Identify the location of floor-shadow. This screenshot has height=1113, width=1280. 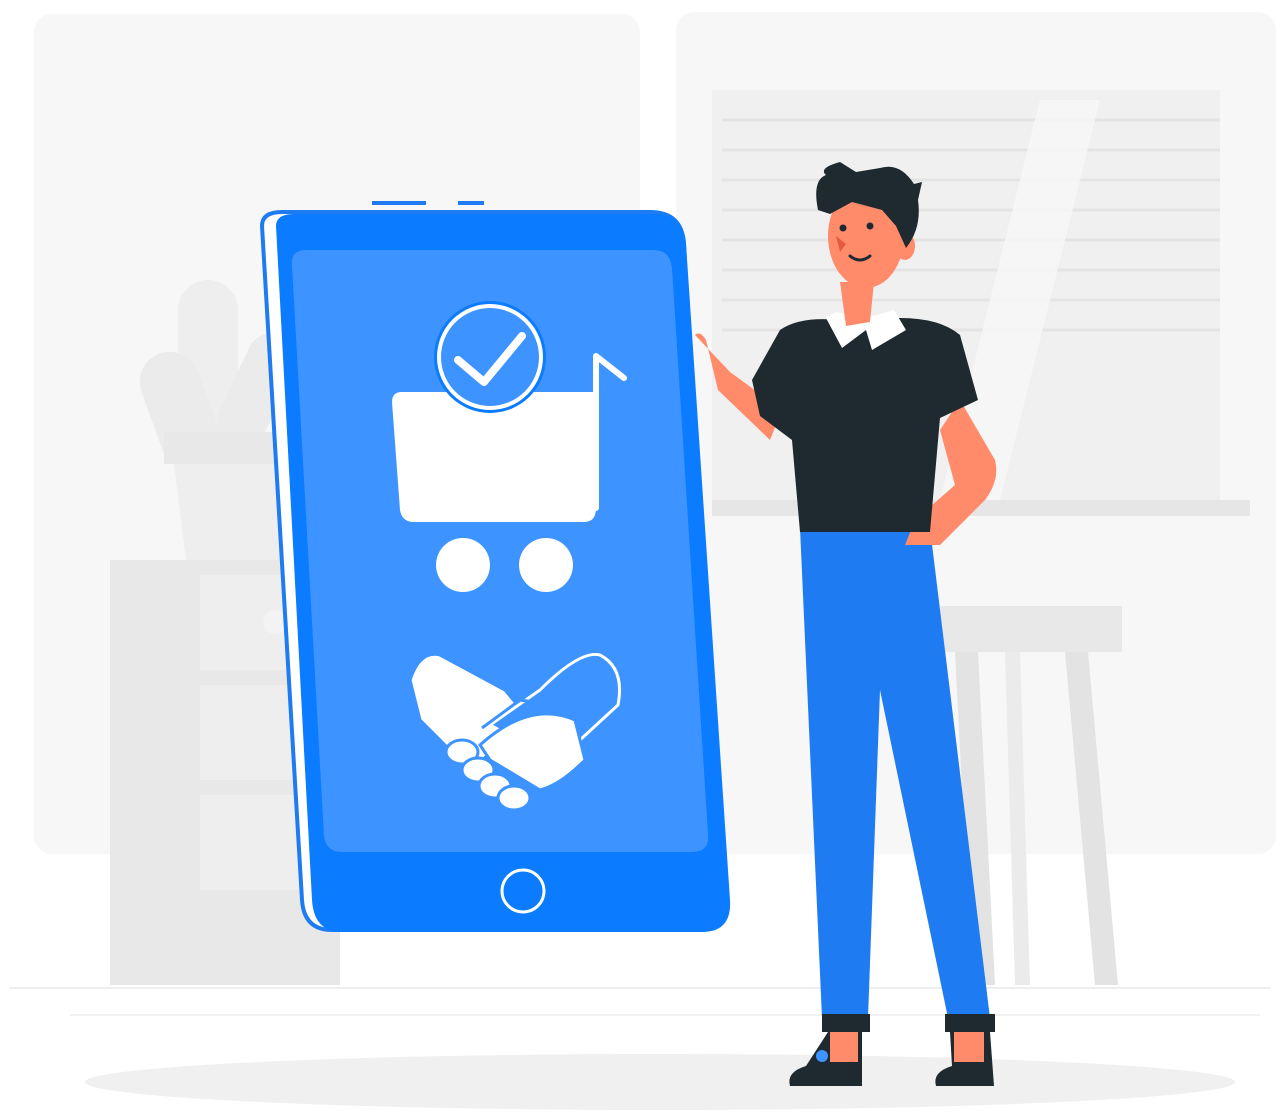
(660, 1082).